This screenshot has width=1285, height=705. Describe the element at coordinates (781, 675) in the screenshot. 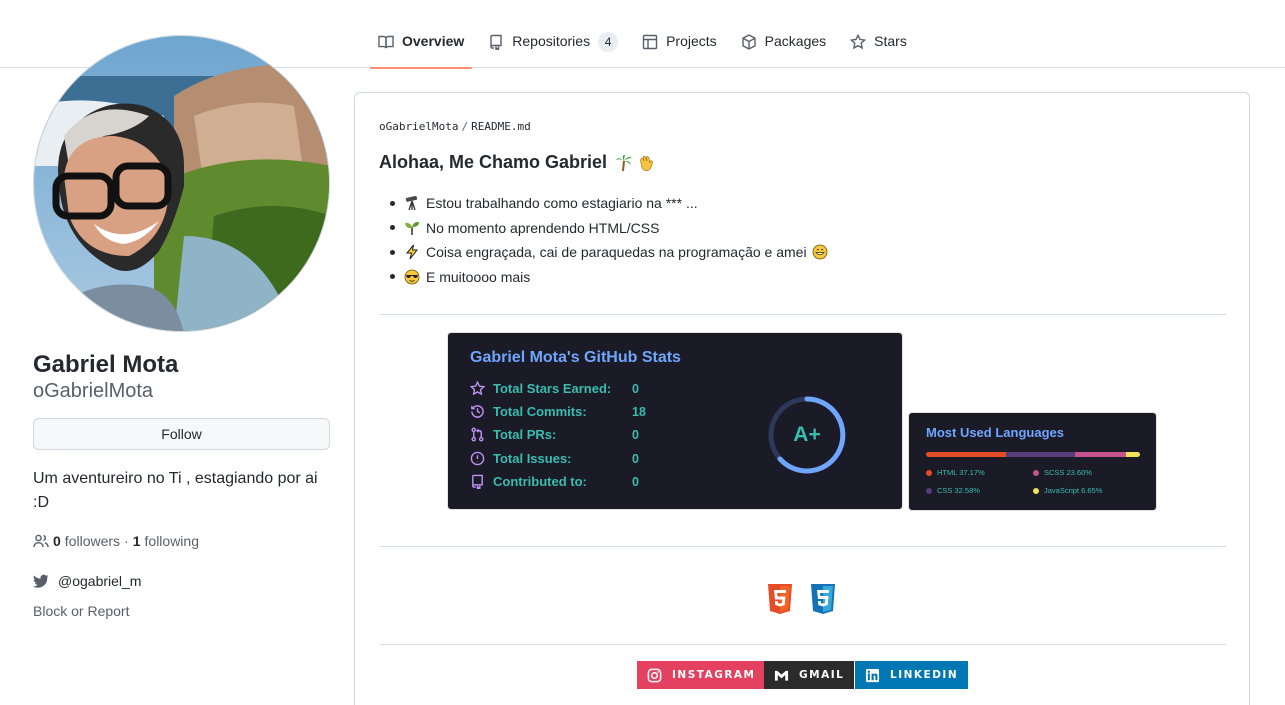

I see `gmail-icon` at that location.